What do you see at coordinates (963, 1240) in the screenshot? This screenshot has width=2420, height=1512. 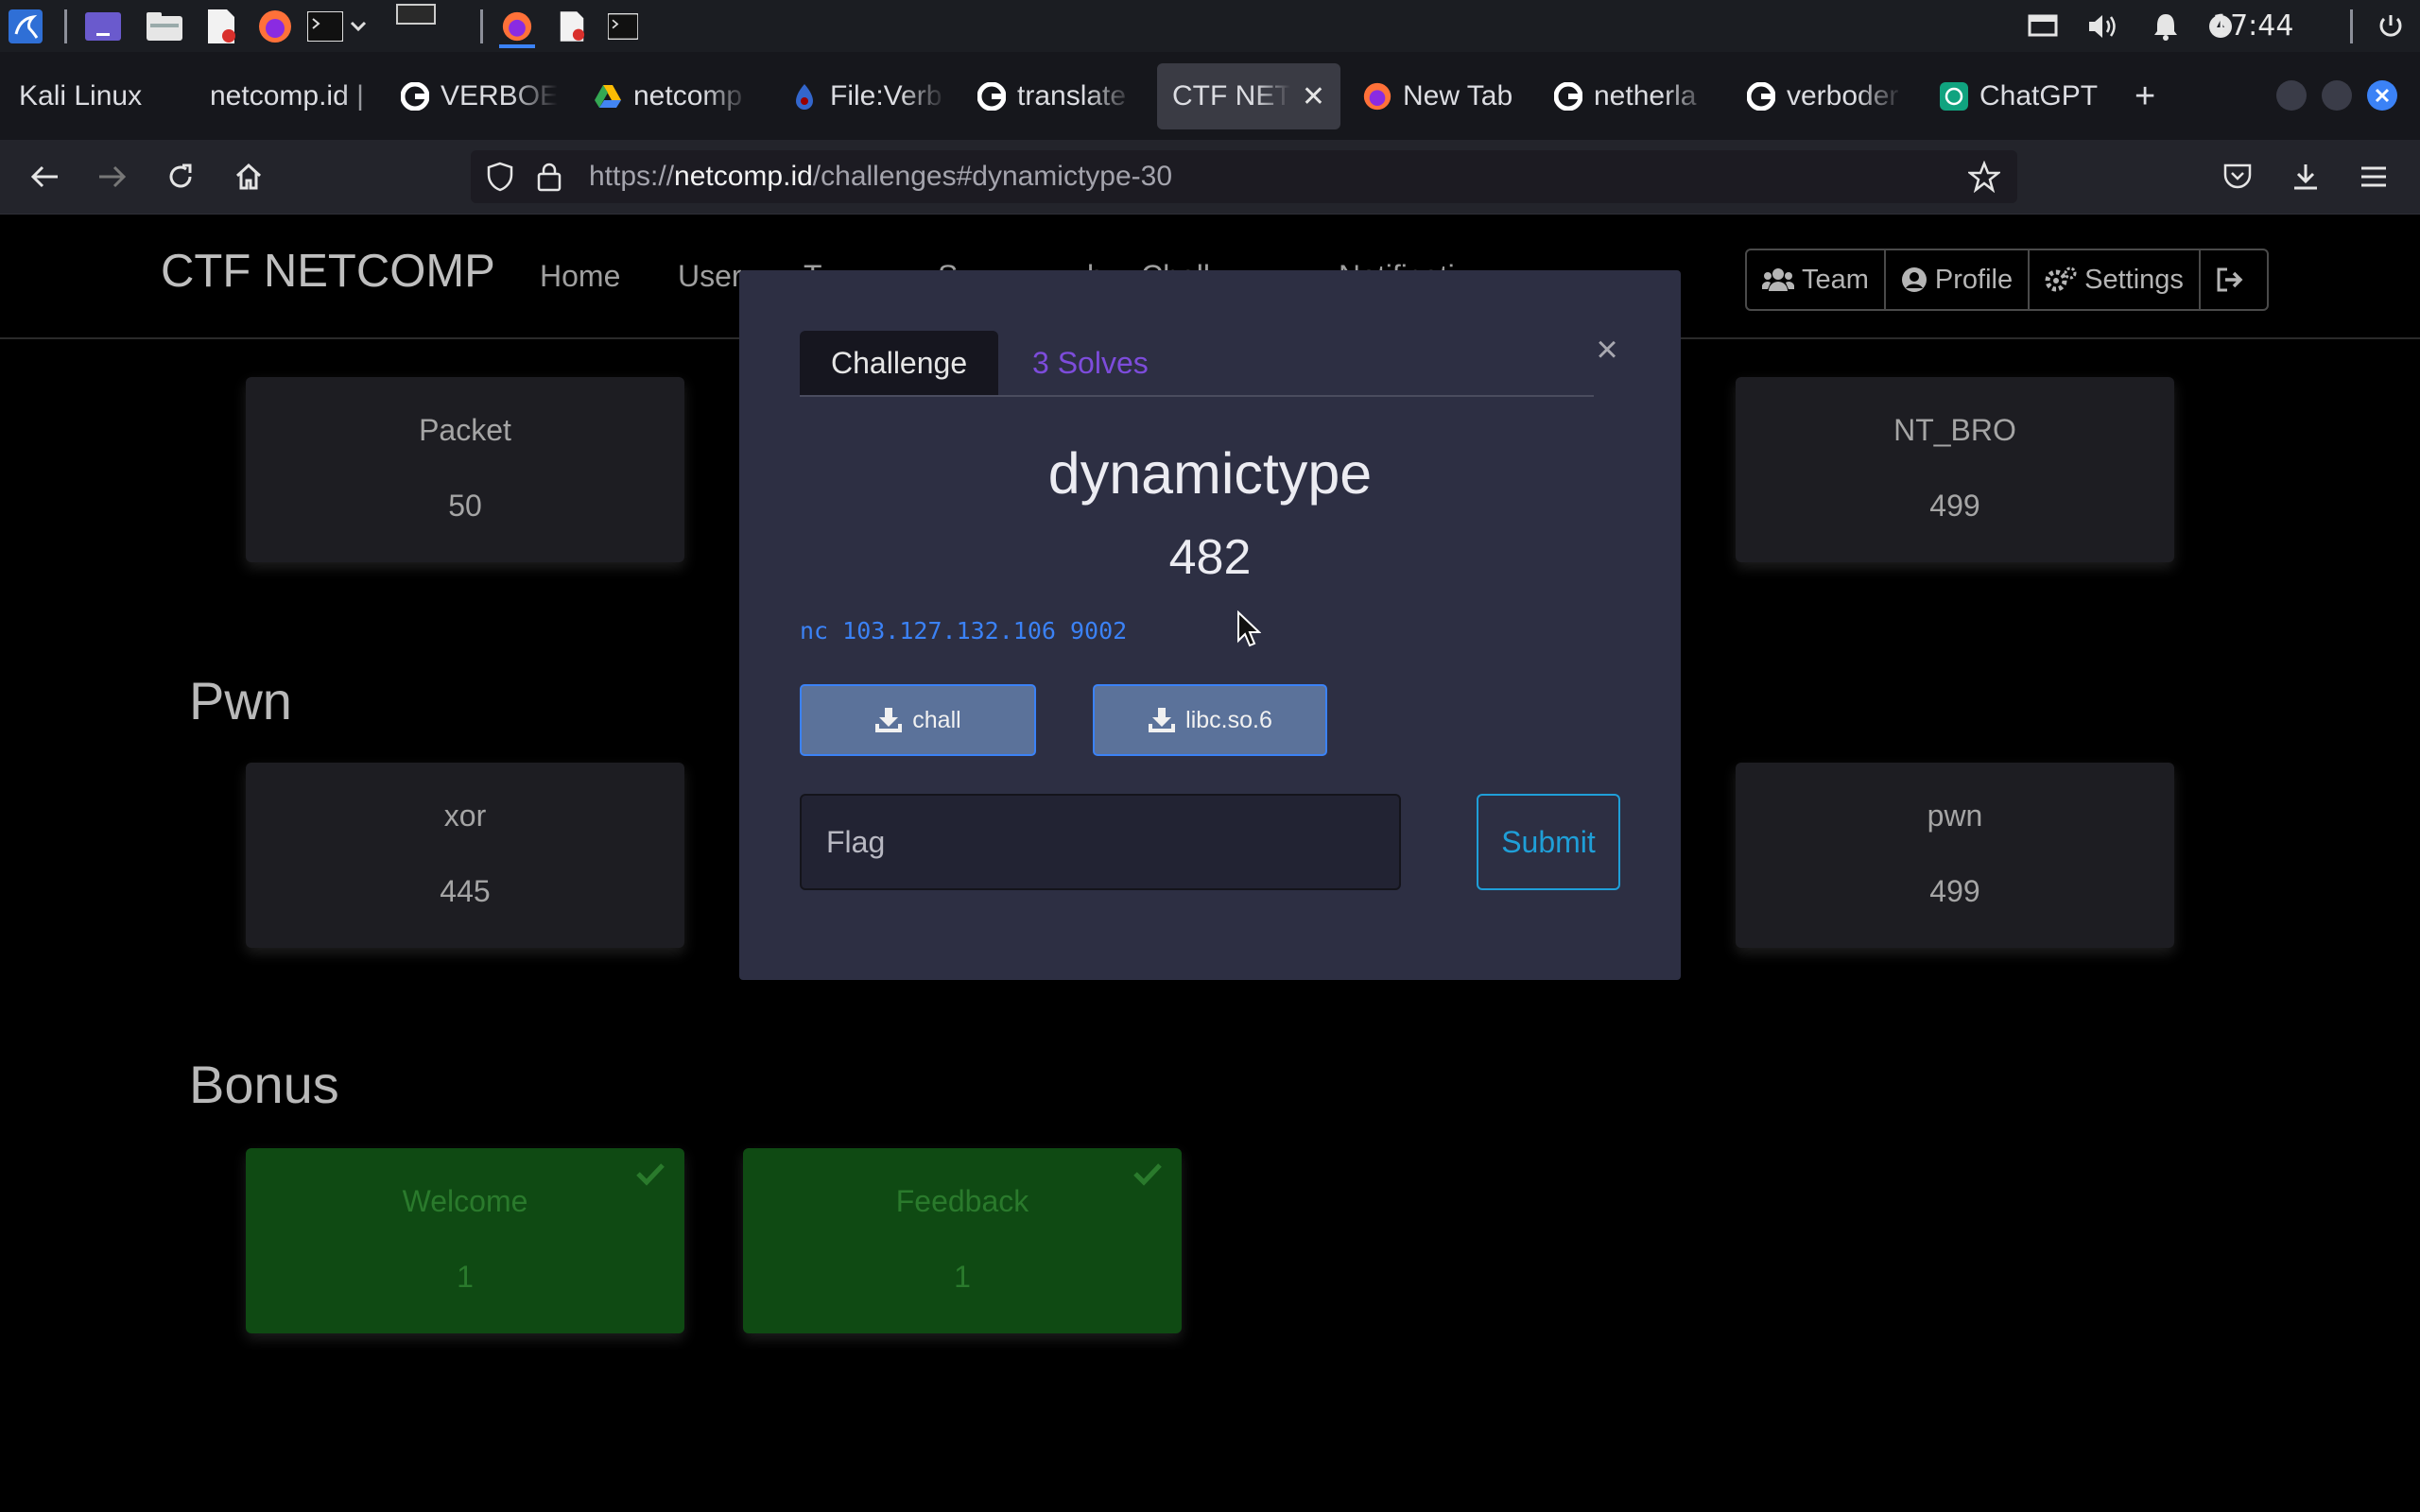 I see `challenge-card-feedback: Feedback 1` at bounding box center [963, 1240].